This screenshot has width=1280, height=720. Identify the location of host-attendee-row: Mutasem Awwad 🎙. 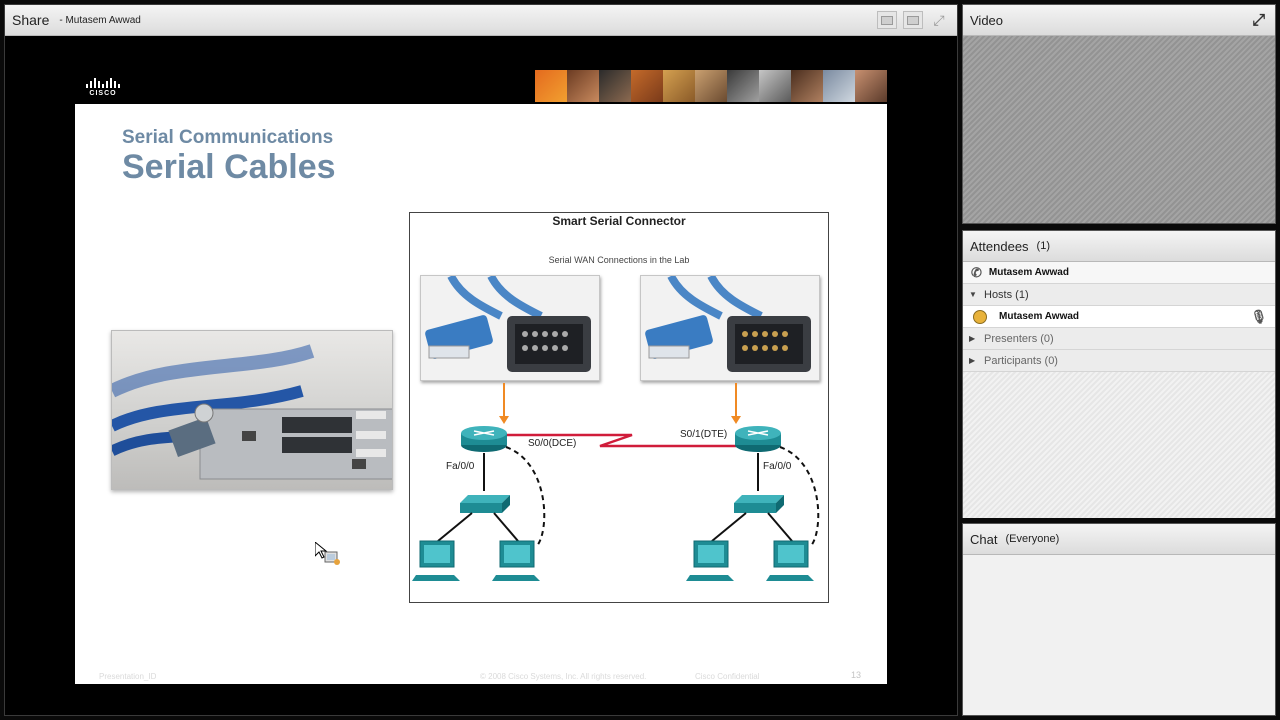
(1119, 317).